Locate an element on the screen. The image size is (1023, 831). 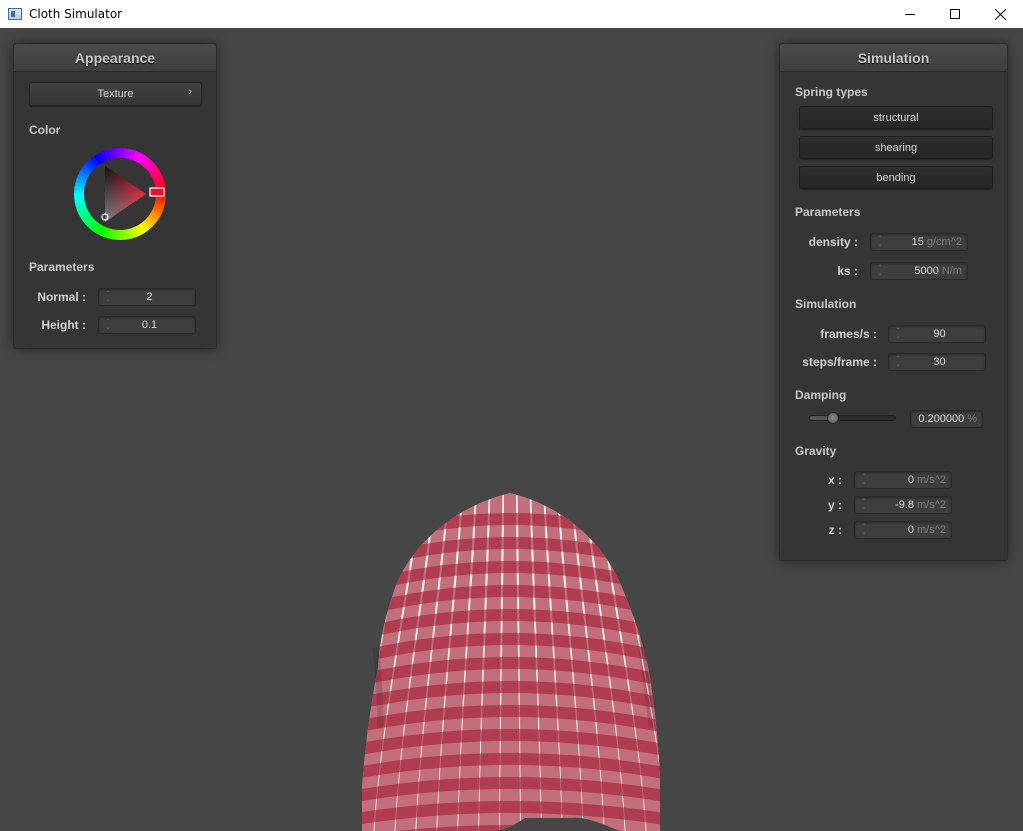
damping-field: 0.200000 % is located at coordinates (946, 419).